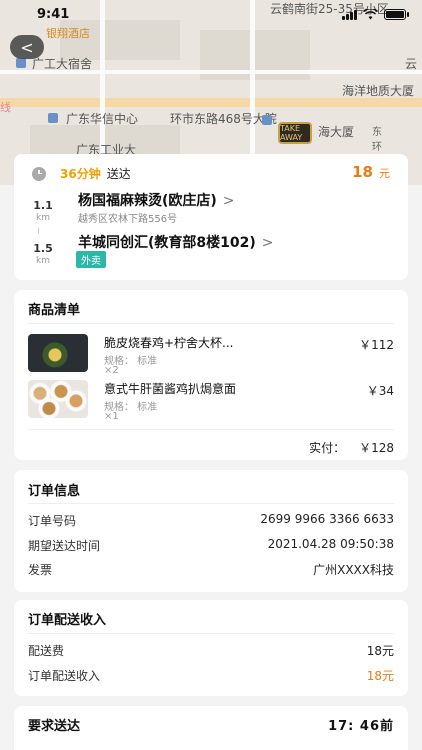 The image size is (422, 750). What do you see at coordinates (211, 569) in the screenshot?
I see `invoice-row: 发票 广州XXXX科技` at bounding box center [211, 569].